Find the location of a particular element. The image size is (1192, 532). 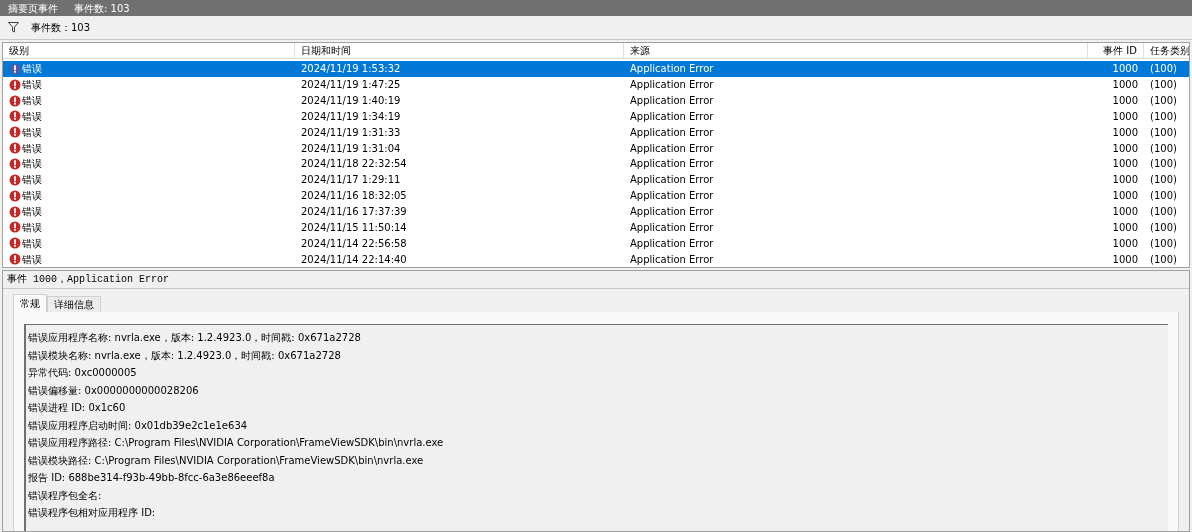

table-cell-text: 2024/11/14 22:56:58 is located at coordinates (354, 243).